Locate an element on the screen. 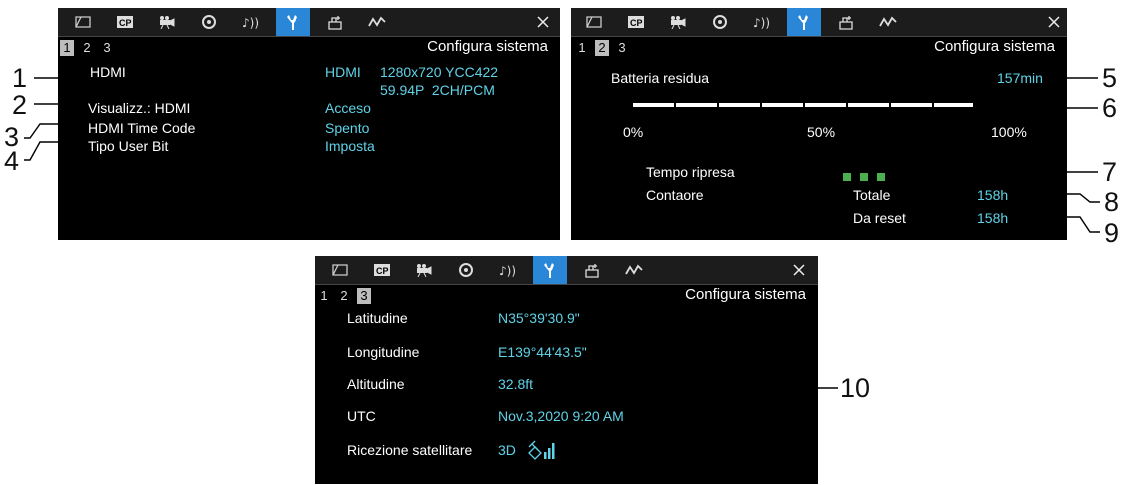 The height and width of the screenshot is (485, 1125). utc-value: Nov.3,2020 9:20 AM is located at coordinates (561, 416).